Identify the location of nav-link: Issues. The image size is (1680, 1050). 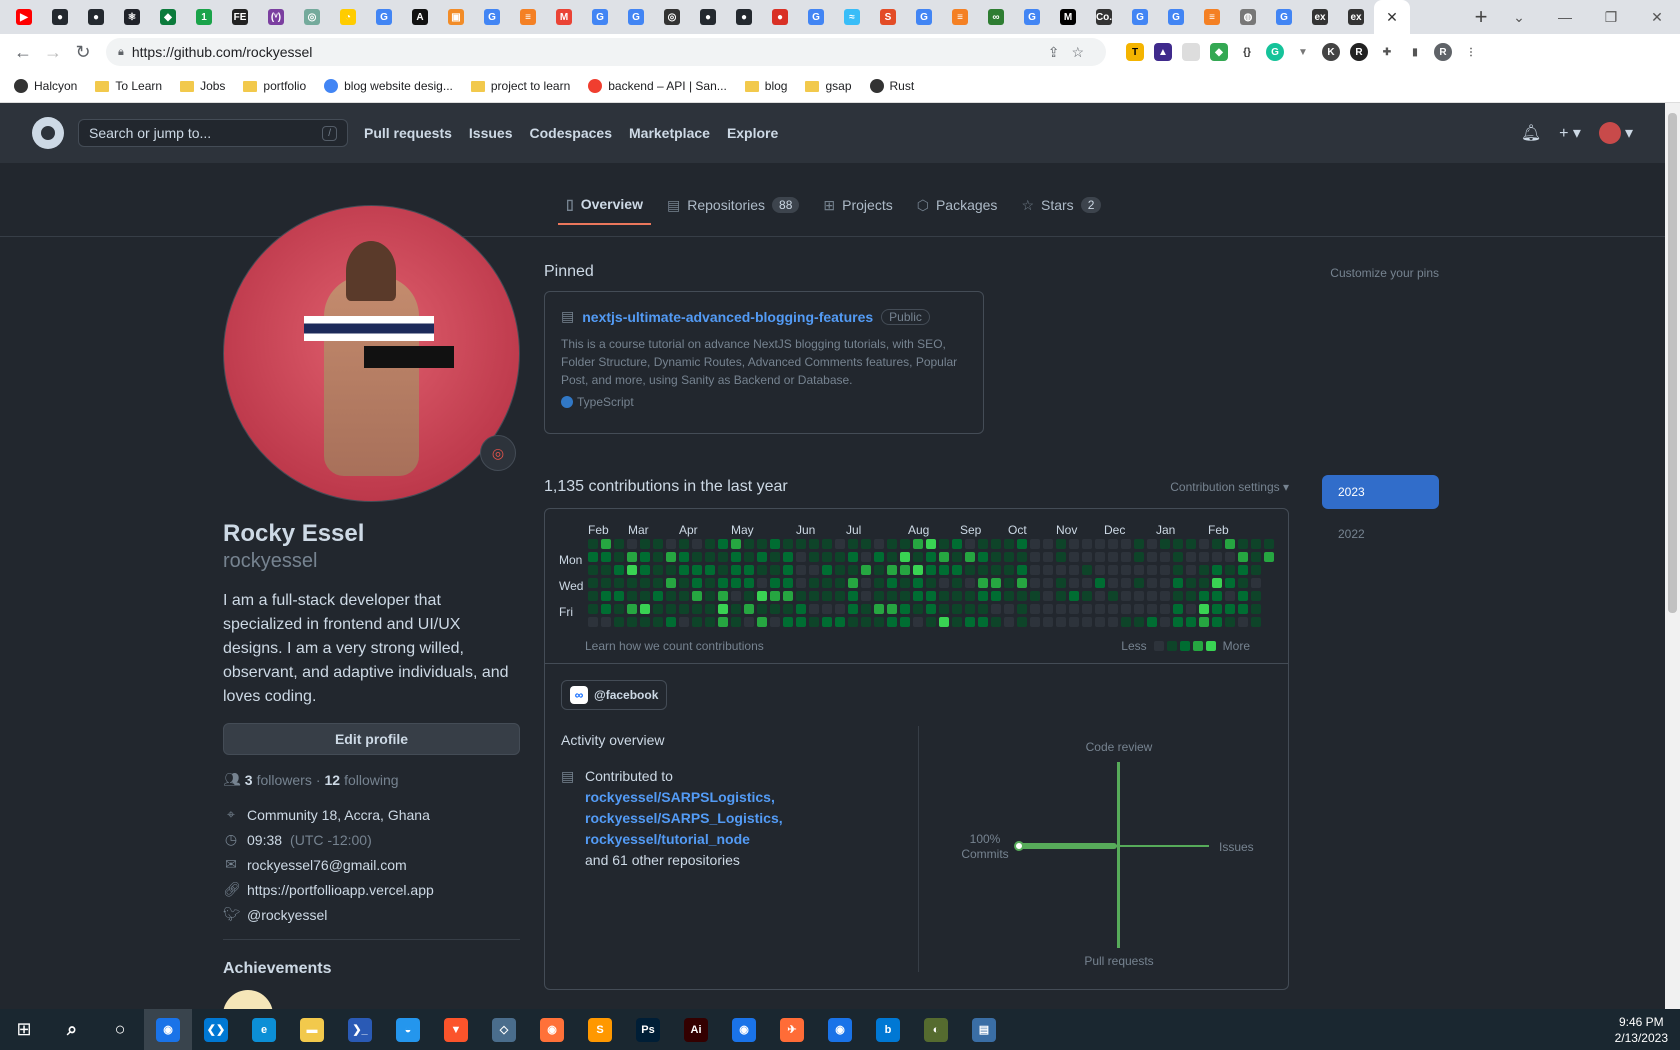
(491, 133).